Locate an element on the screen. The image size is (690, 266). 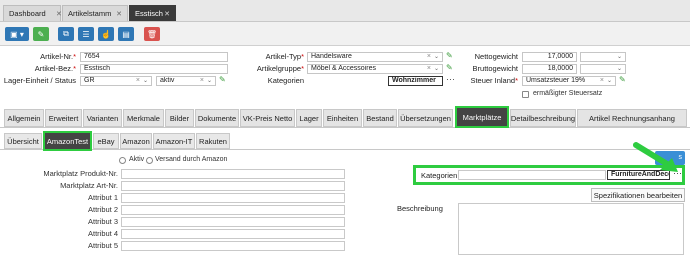
tab-artikelstamm: Artikelstamm ✕ is located at coordinates (95, 13).